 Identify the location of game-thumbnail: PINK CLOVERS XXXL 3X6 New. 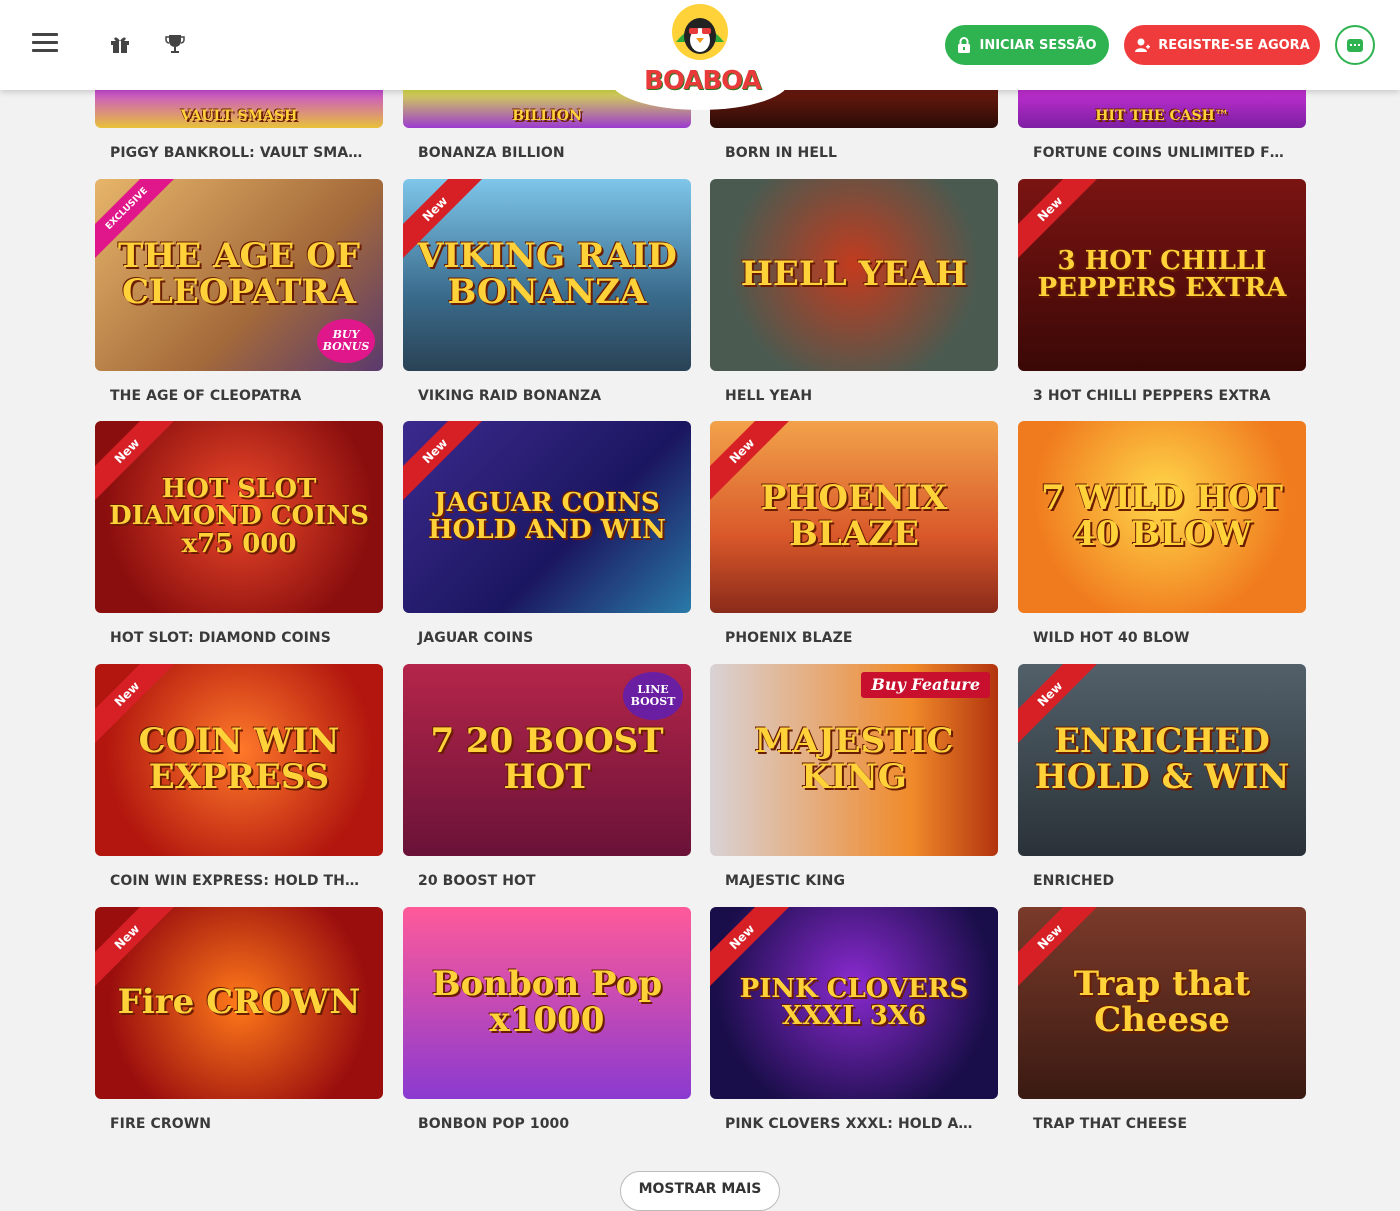
(854, 1003).